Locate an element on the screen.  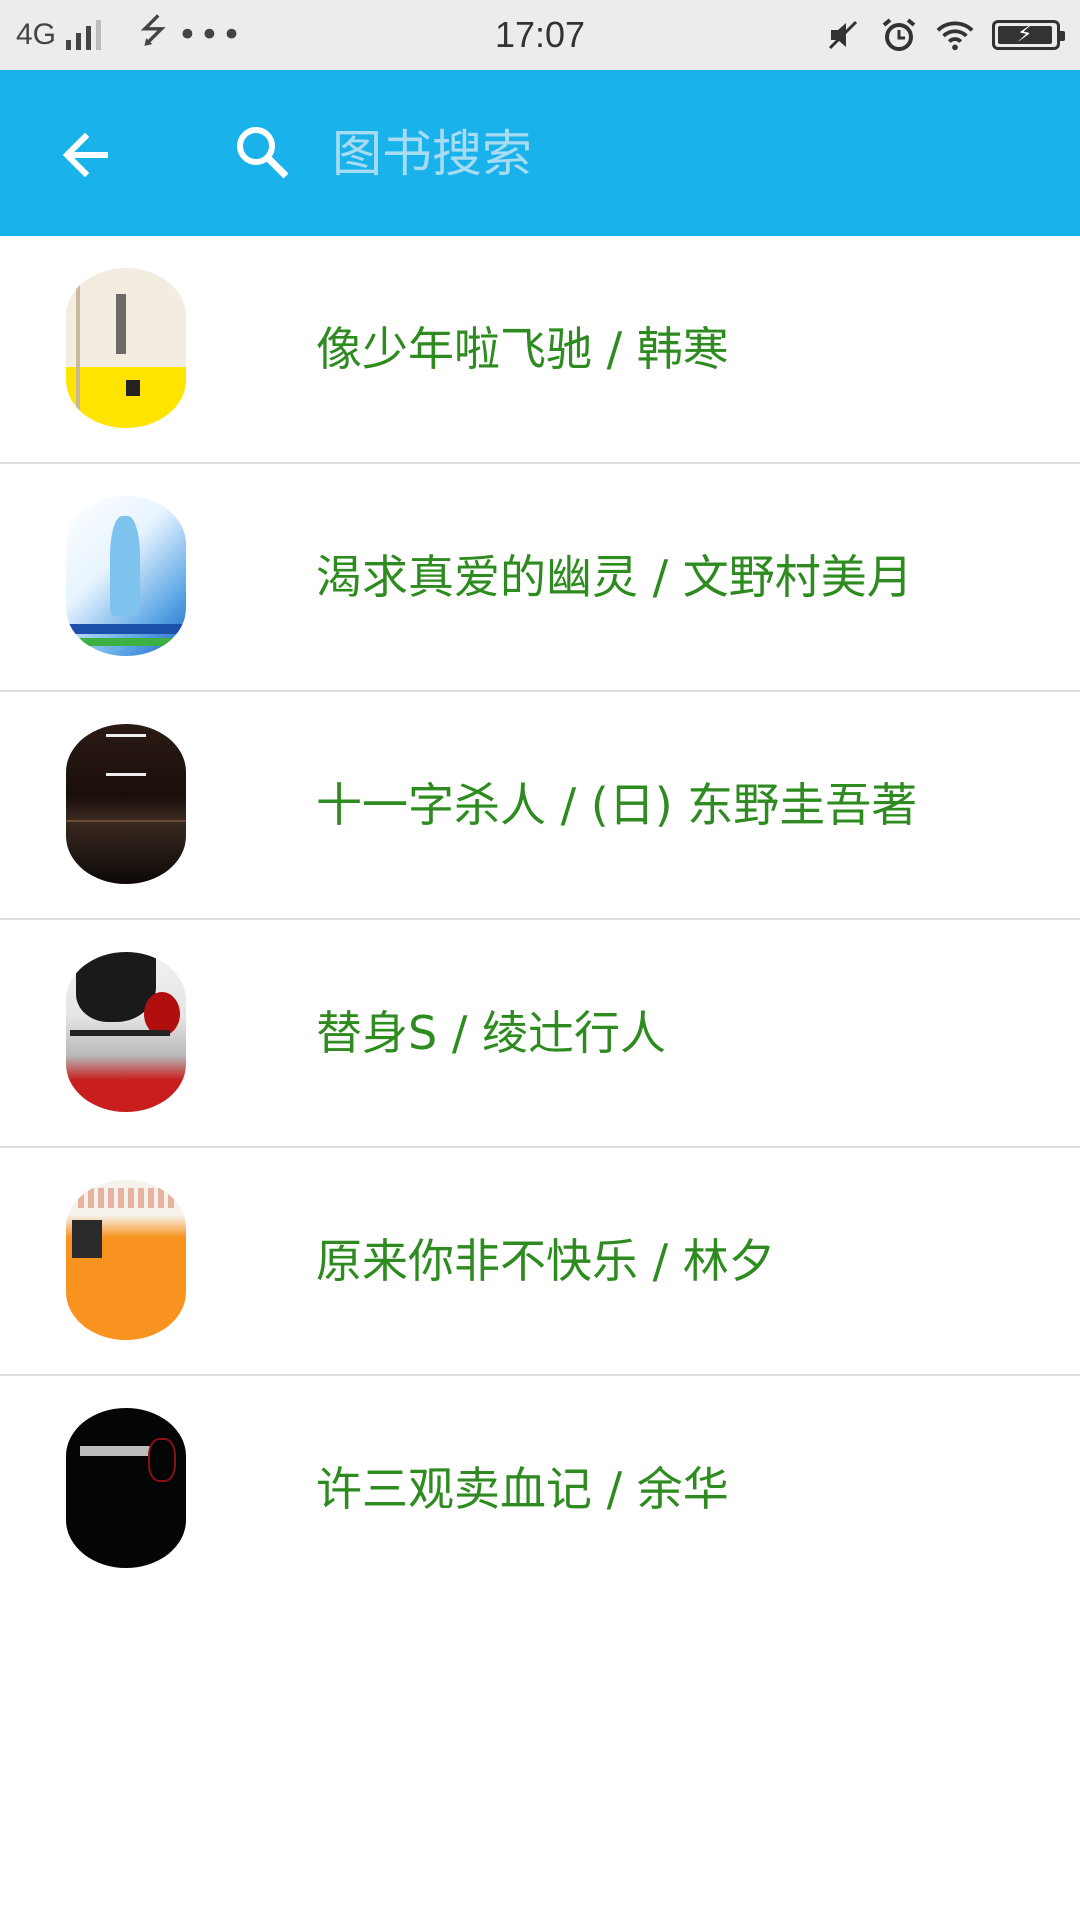
search-icon is located at coordinates (263, 153).